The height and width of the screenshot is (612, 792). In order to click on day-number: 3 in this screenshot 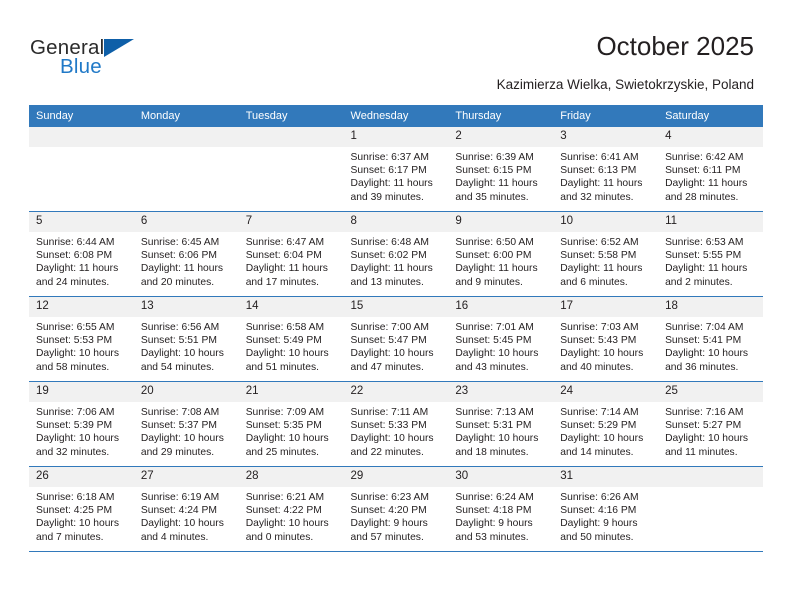, I will do `click(606, 137)`.